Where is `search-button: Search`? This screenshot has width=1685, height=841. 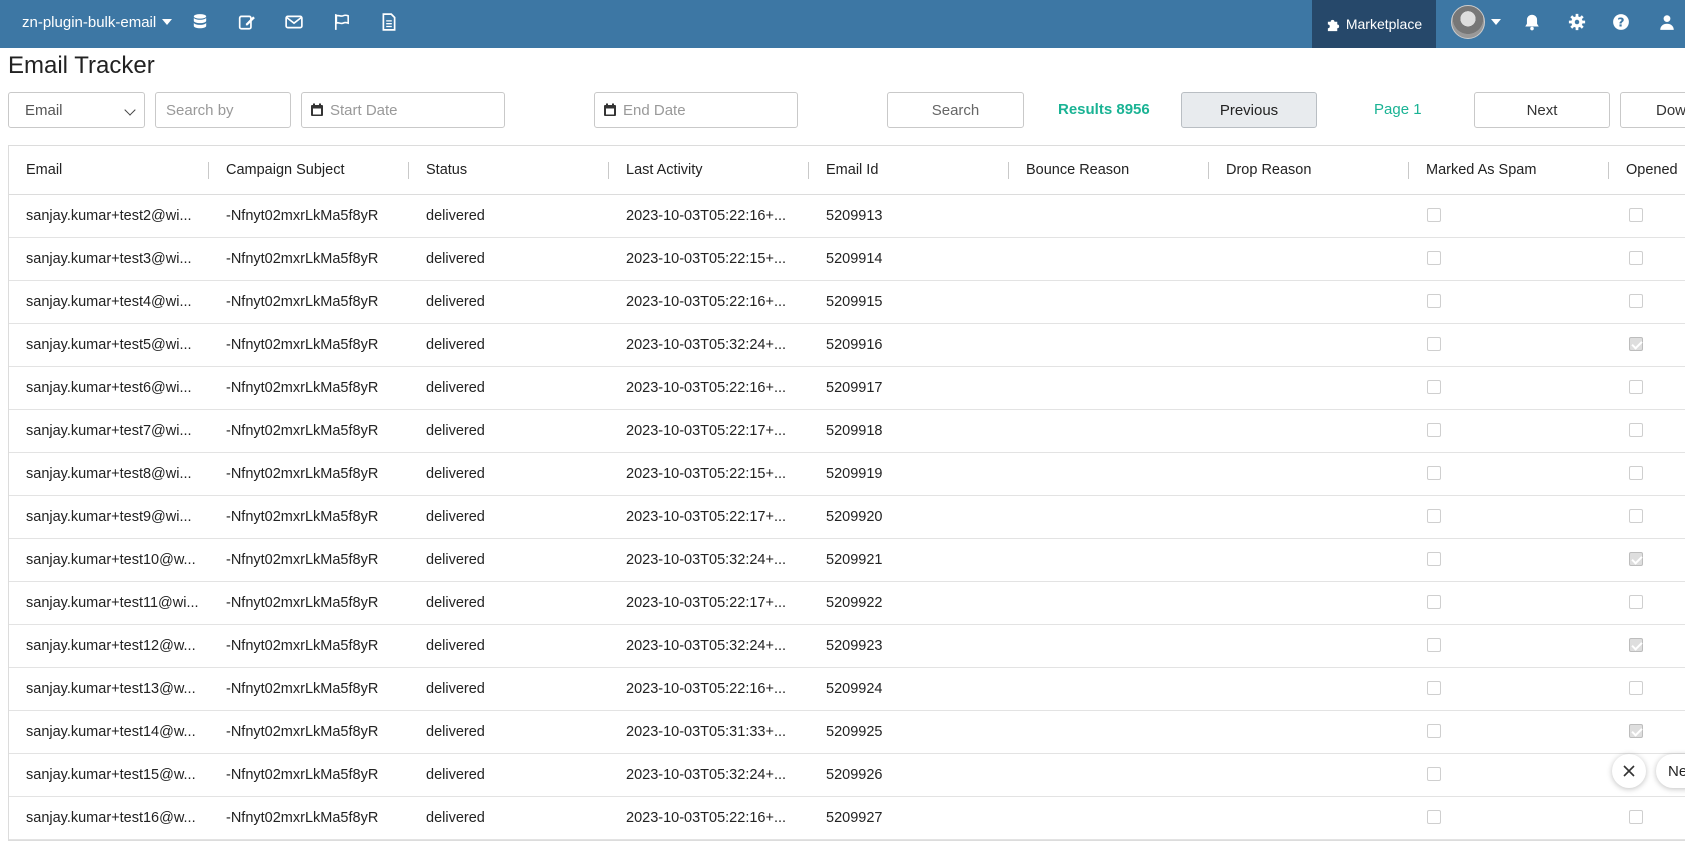
search-button: Search is located at coordinates (955, 110).